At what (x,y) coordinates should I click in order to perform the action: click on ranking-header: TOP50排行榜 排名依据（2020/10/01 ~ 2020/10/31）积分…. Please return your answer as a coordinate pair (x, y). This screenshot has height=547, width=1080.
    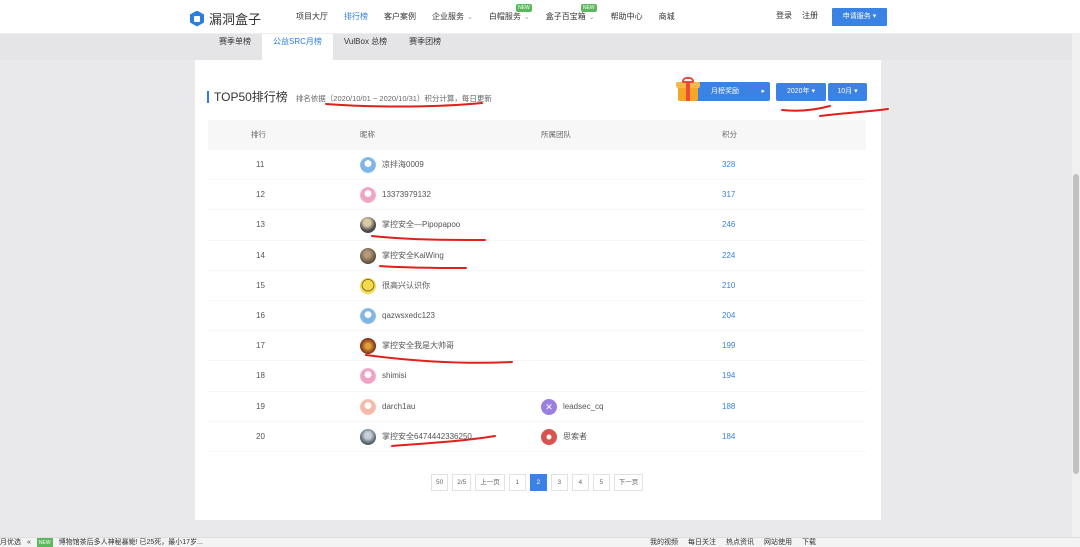
    Looking at the image, I should click on (349, 96).